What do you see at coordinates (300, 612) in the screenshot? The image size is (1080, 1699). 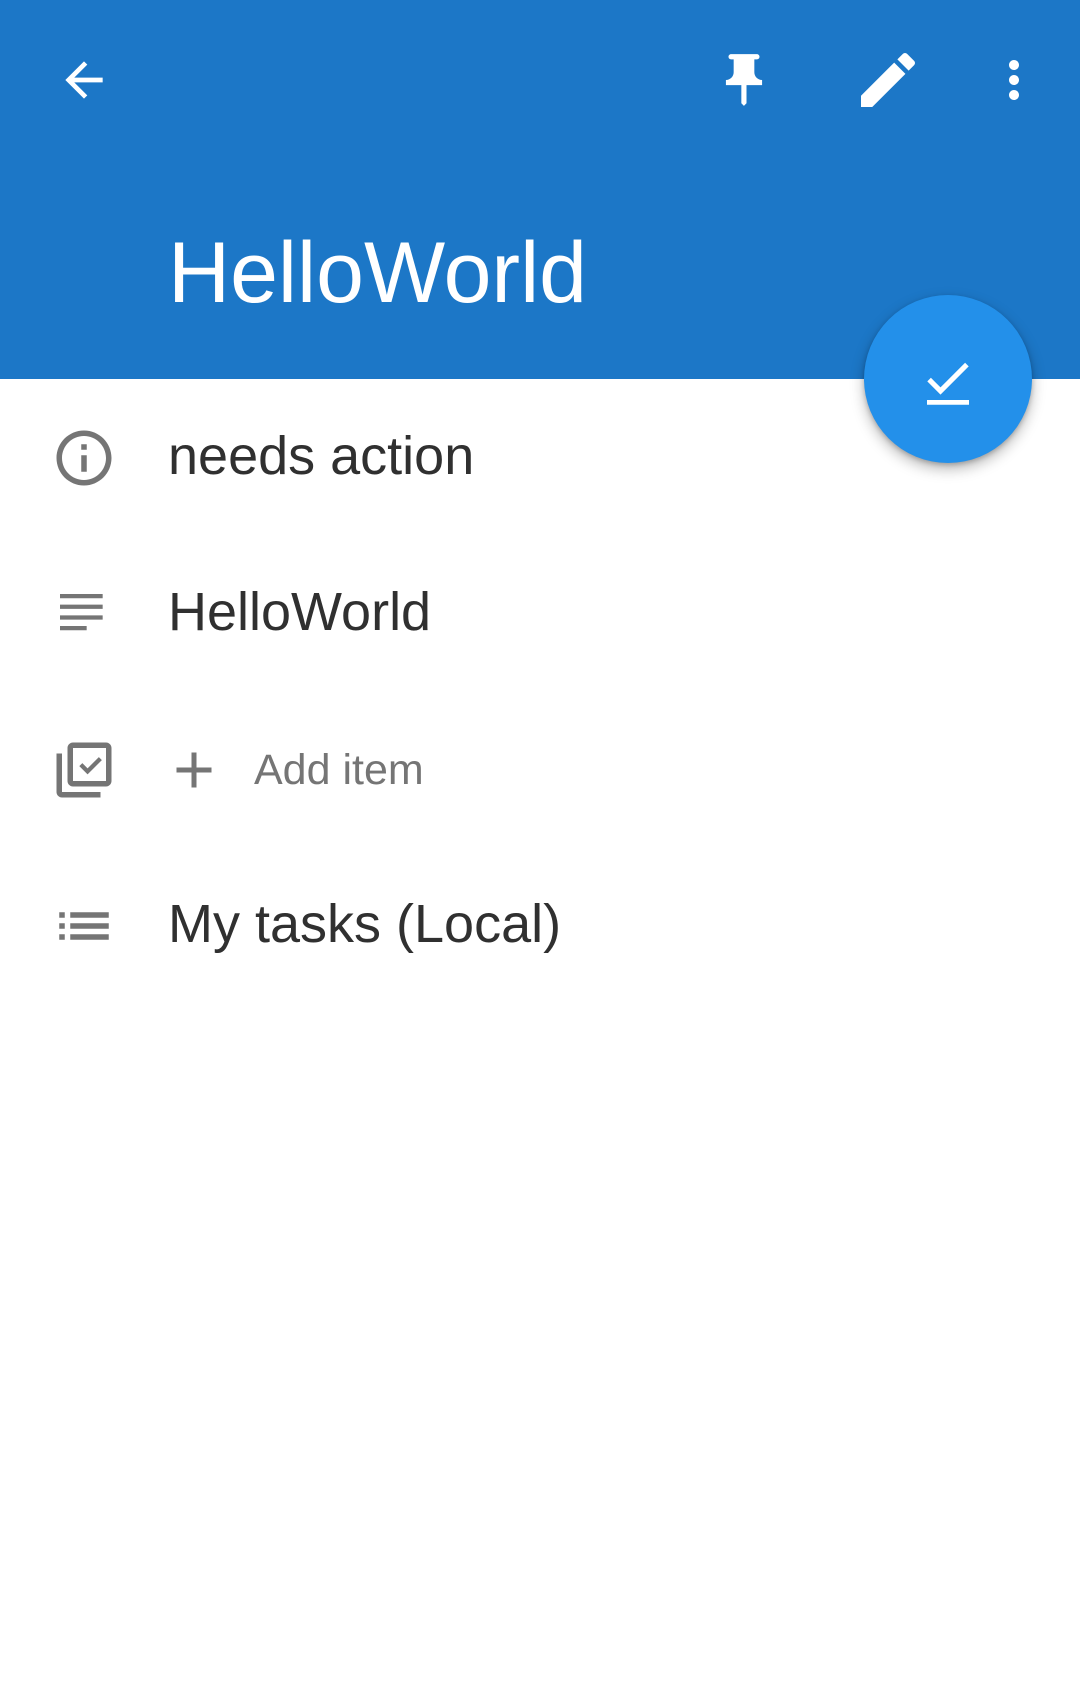 I see `description-text: HelloWorld` at bounding box center [300, 612].